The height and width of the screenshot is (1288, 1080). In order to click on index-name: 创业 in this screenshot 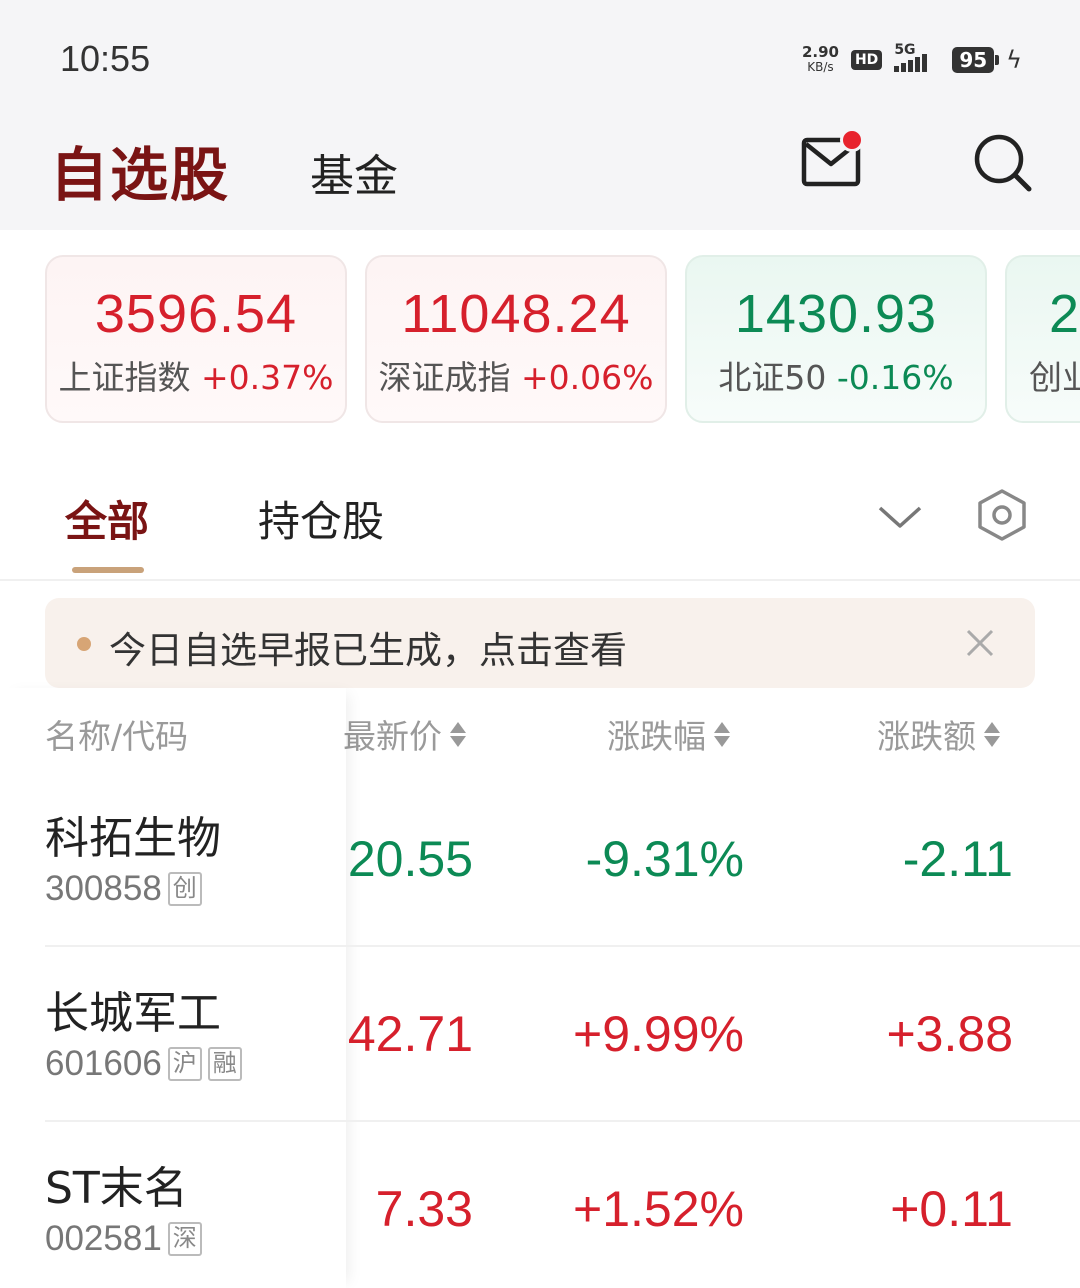, I will do `click(1054, 377)`.